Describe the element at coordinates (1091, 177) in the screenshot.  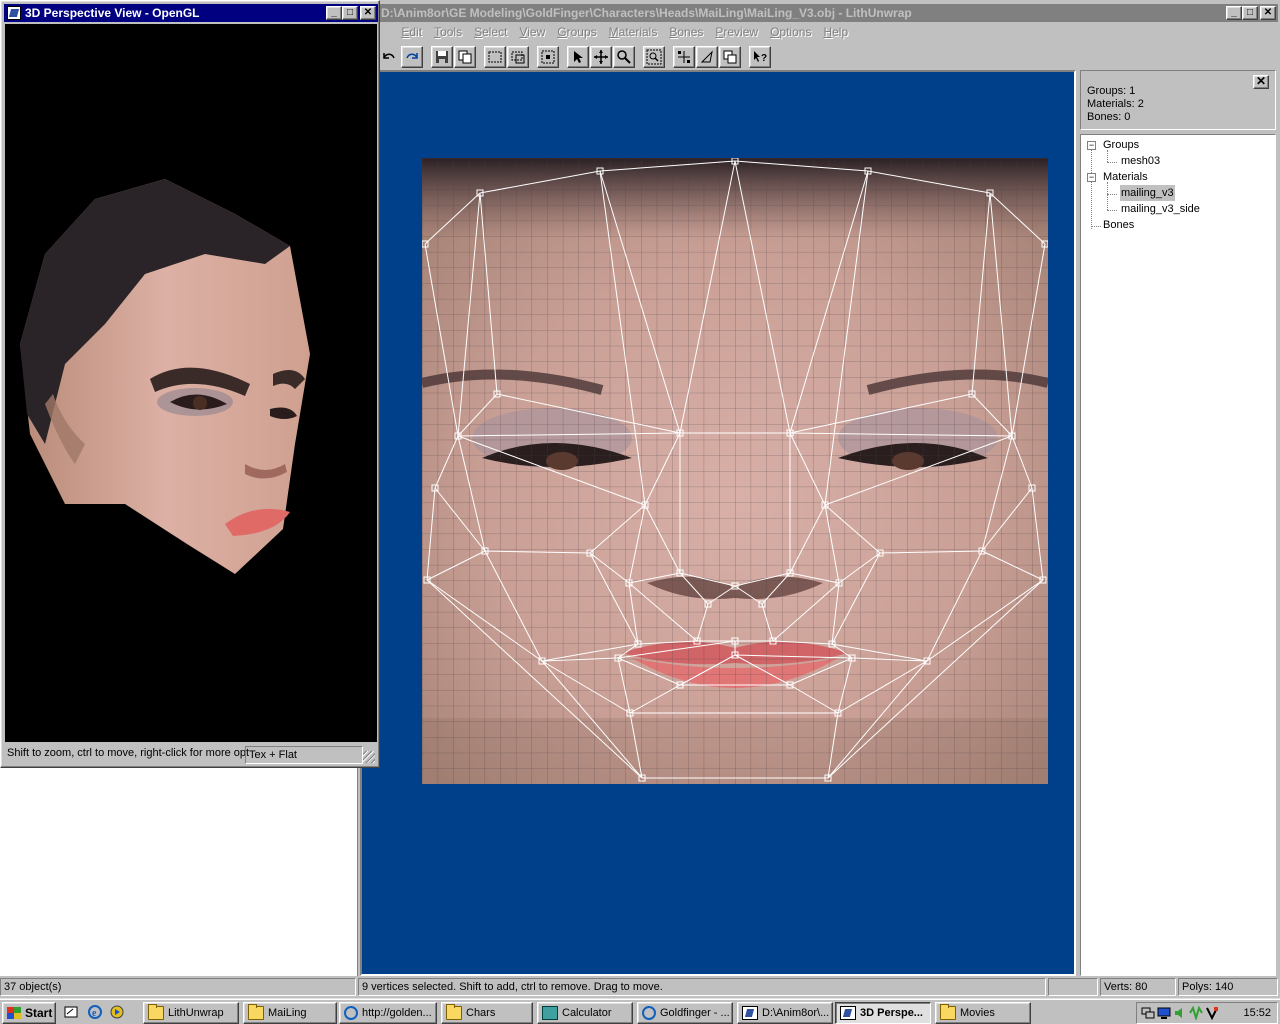
I see `collapse-materials-icon: −` at that location.